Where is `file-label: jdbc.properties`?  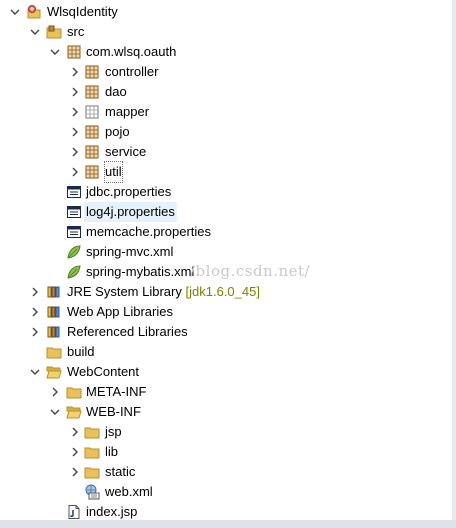
file-label: jdbc.properties is located at coordinates (129, 191).